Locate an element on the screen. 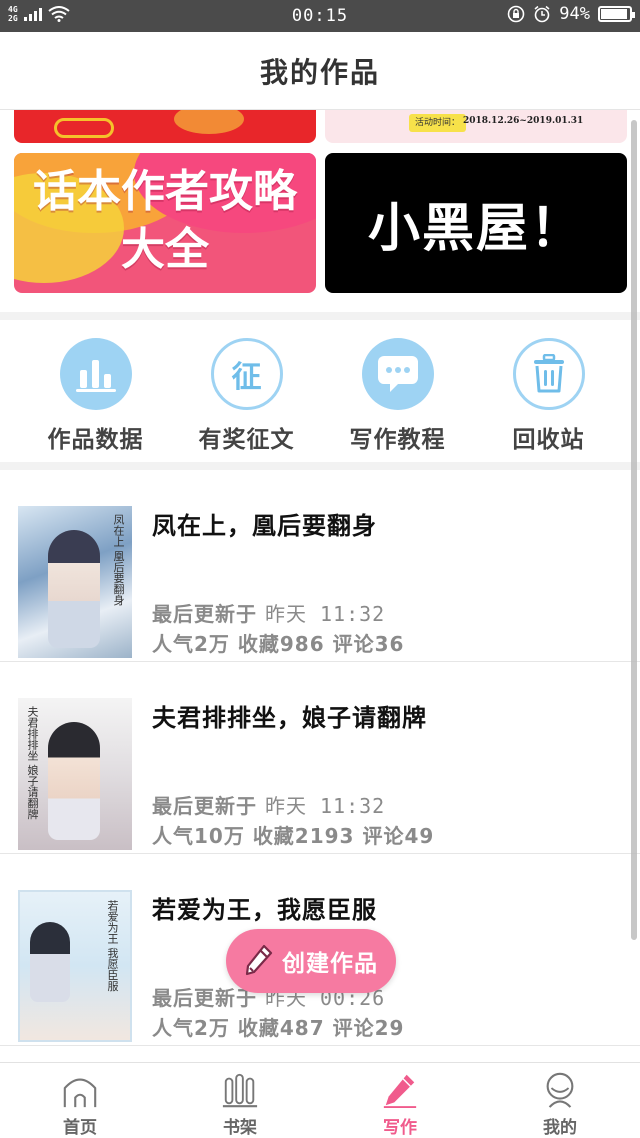 The image size is (640, 1138). action-label: 回收站 is located at coordinates (548, 440).